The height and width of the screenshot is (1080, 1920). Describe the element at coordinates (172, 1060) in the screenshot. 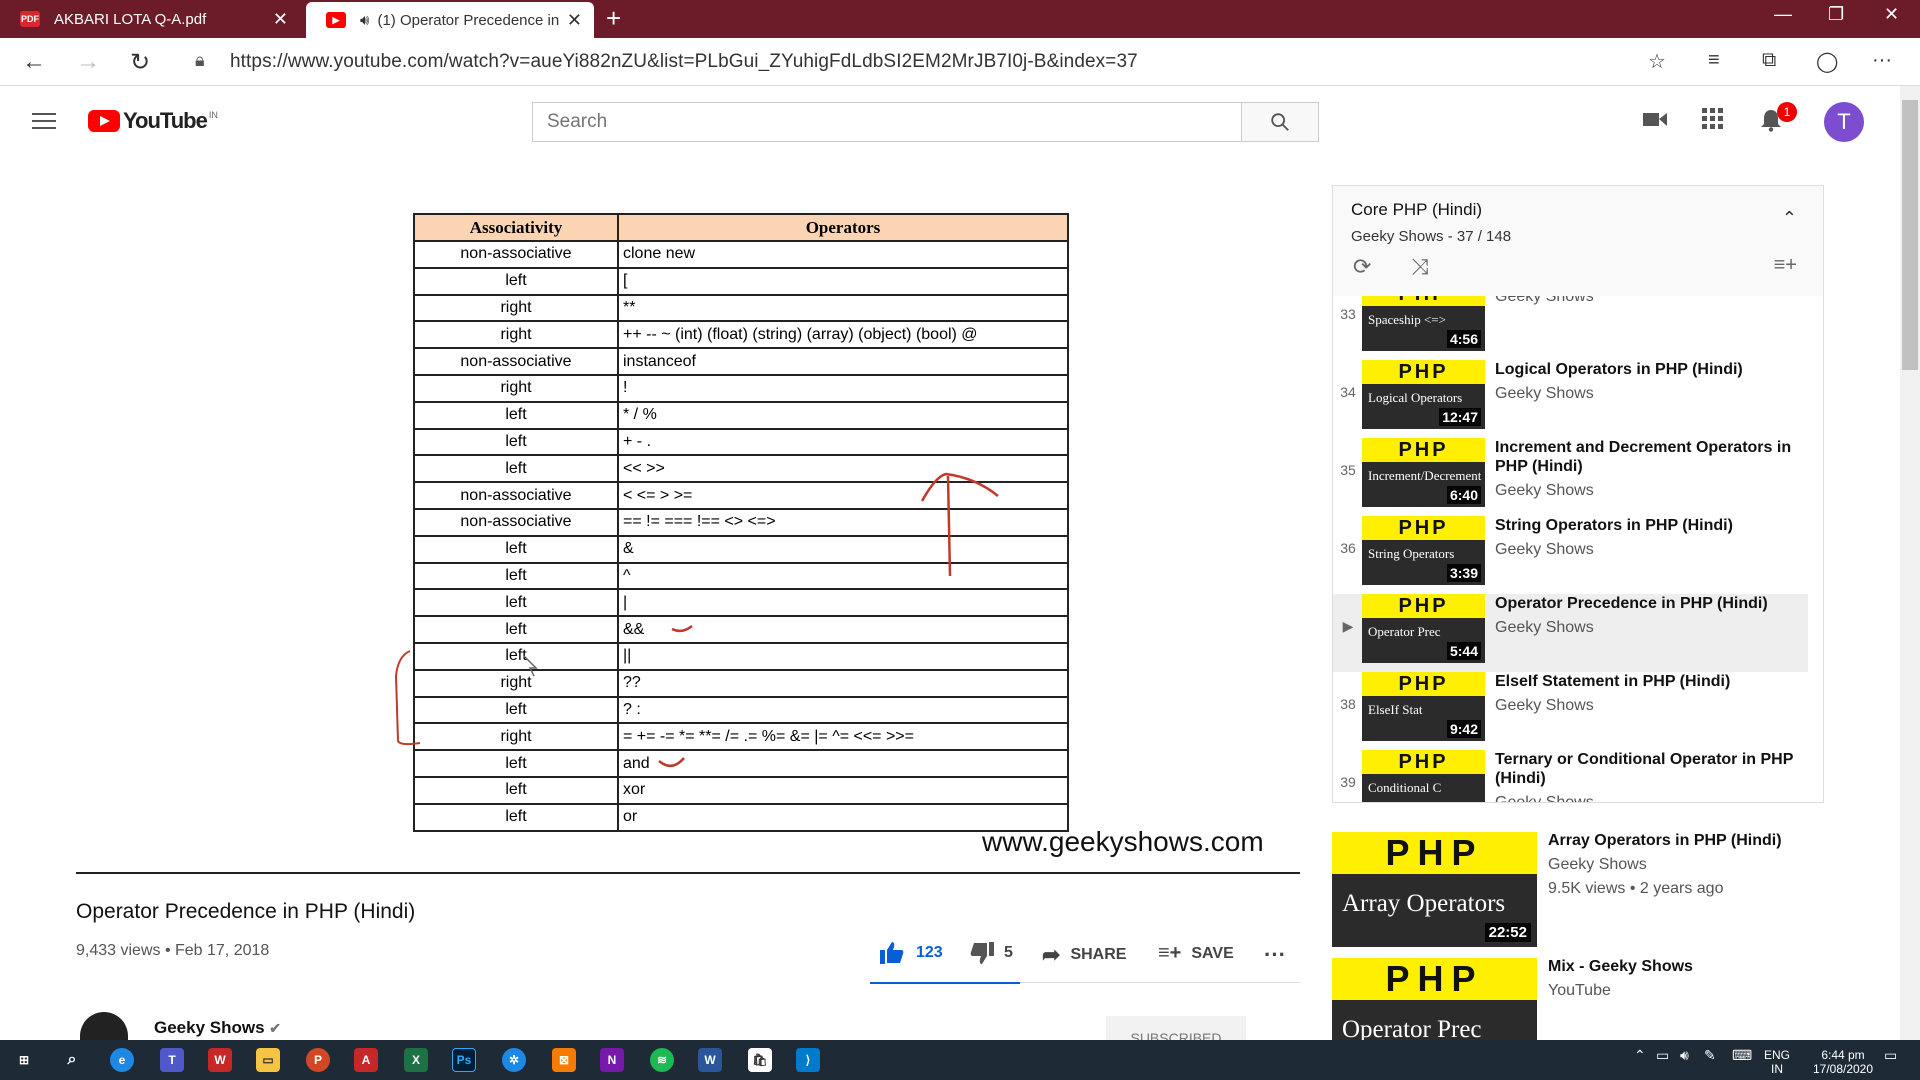

I see `teams-icon: T` at that location.